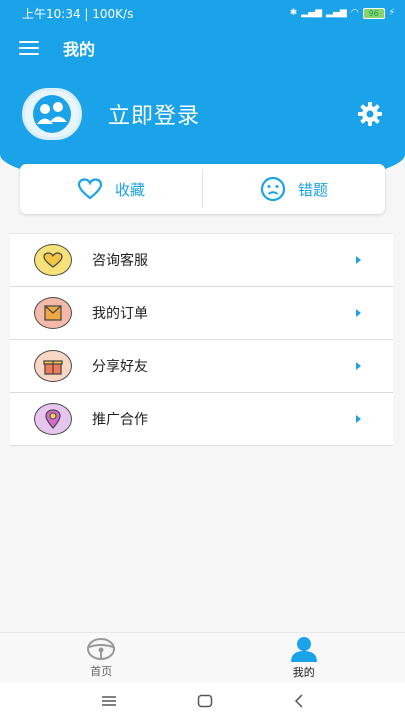 The height and width of the screenshot is (720, 405). What do you see at coordinates (303, 649) in the screenshot?
I see `person-icon` at bounding box center [303, 649].